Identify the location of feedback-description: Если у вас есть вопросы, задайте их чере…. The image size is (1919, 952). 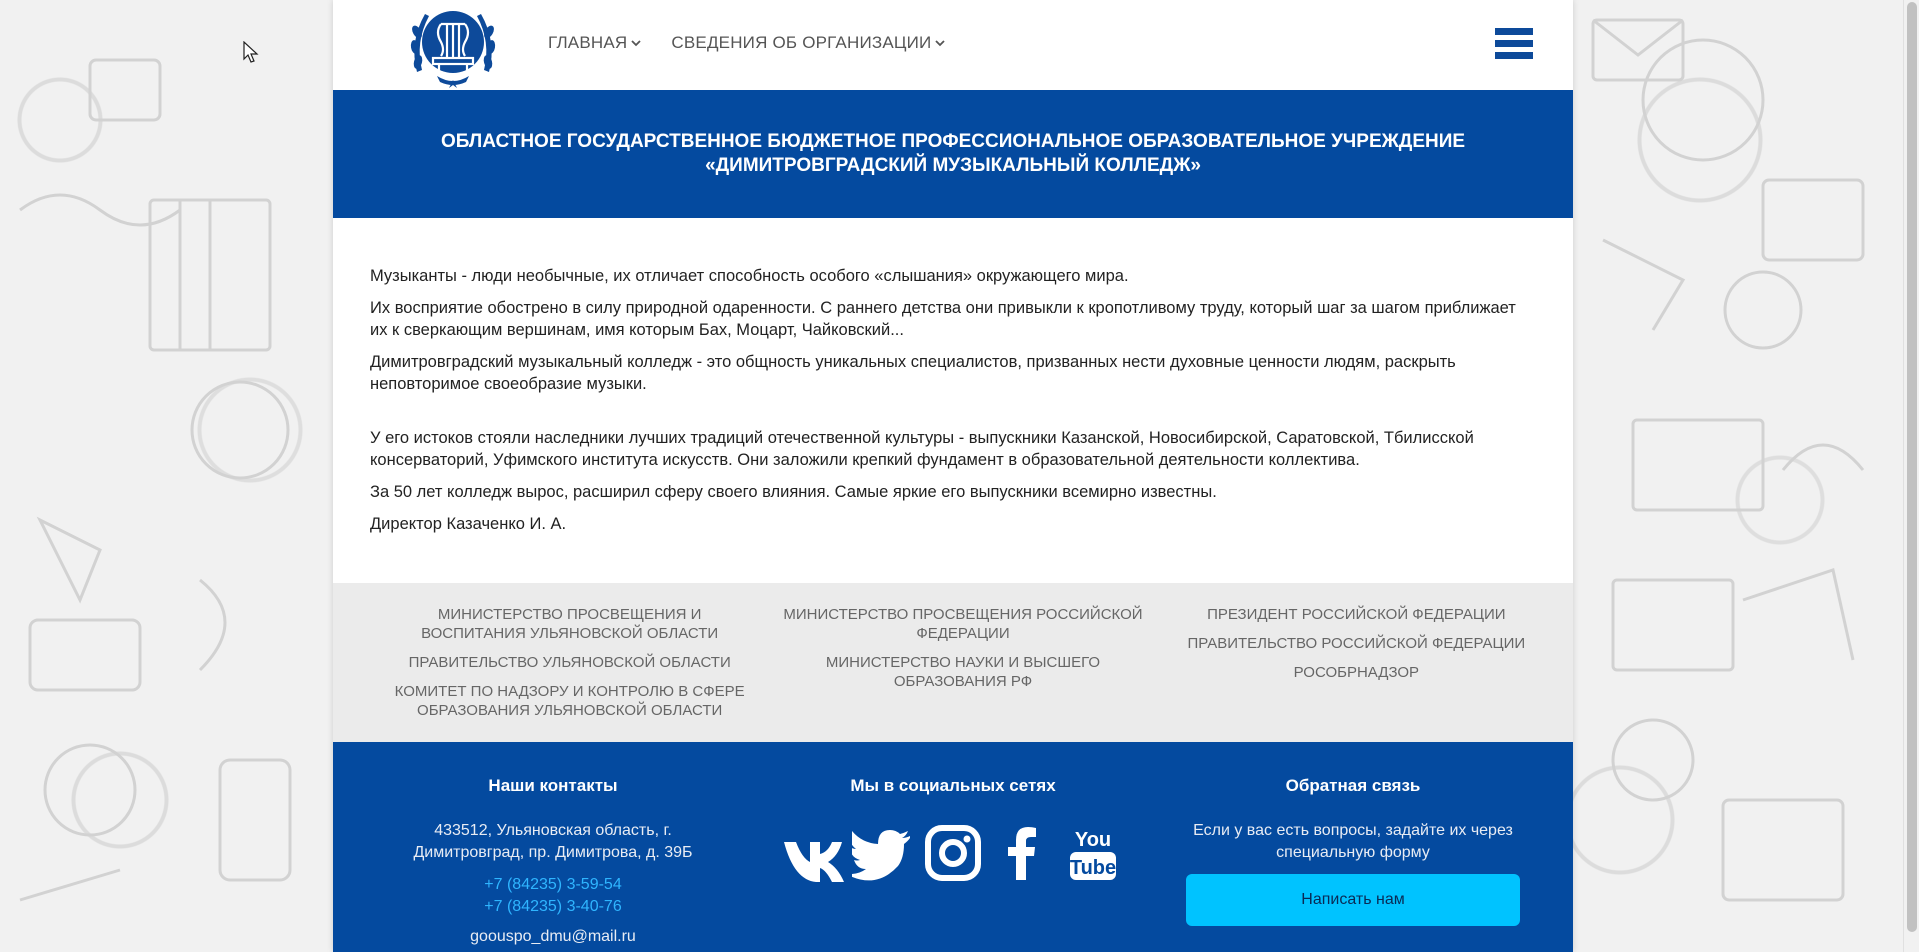
(1353, 841).